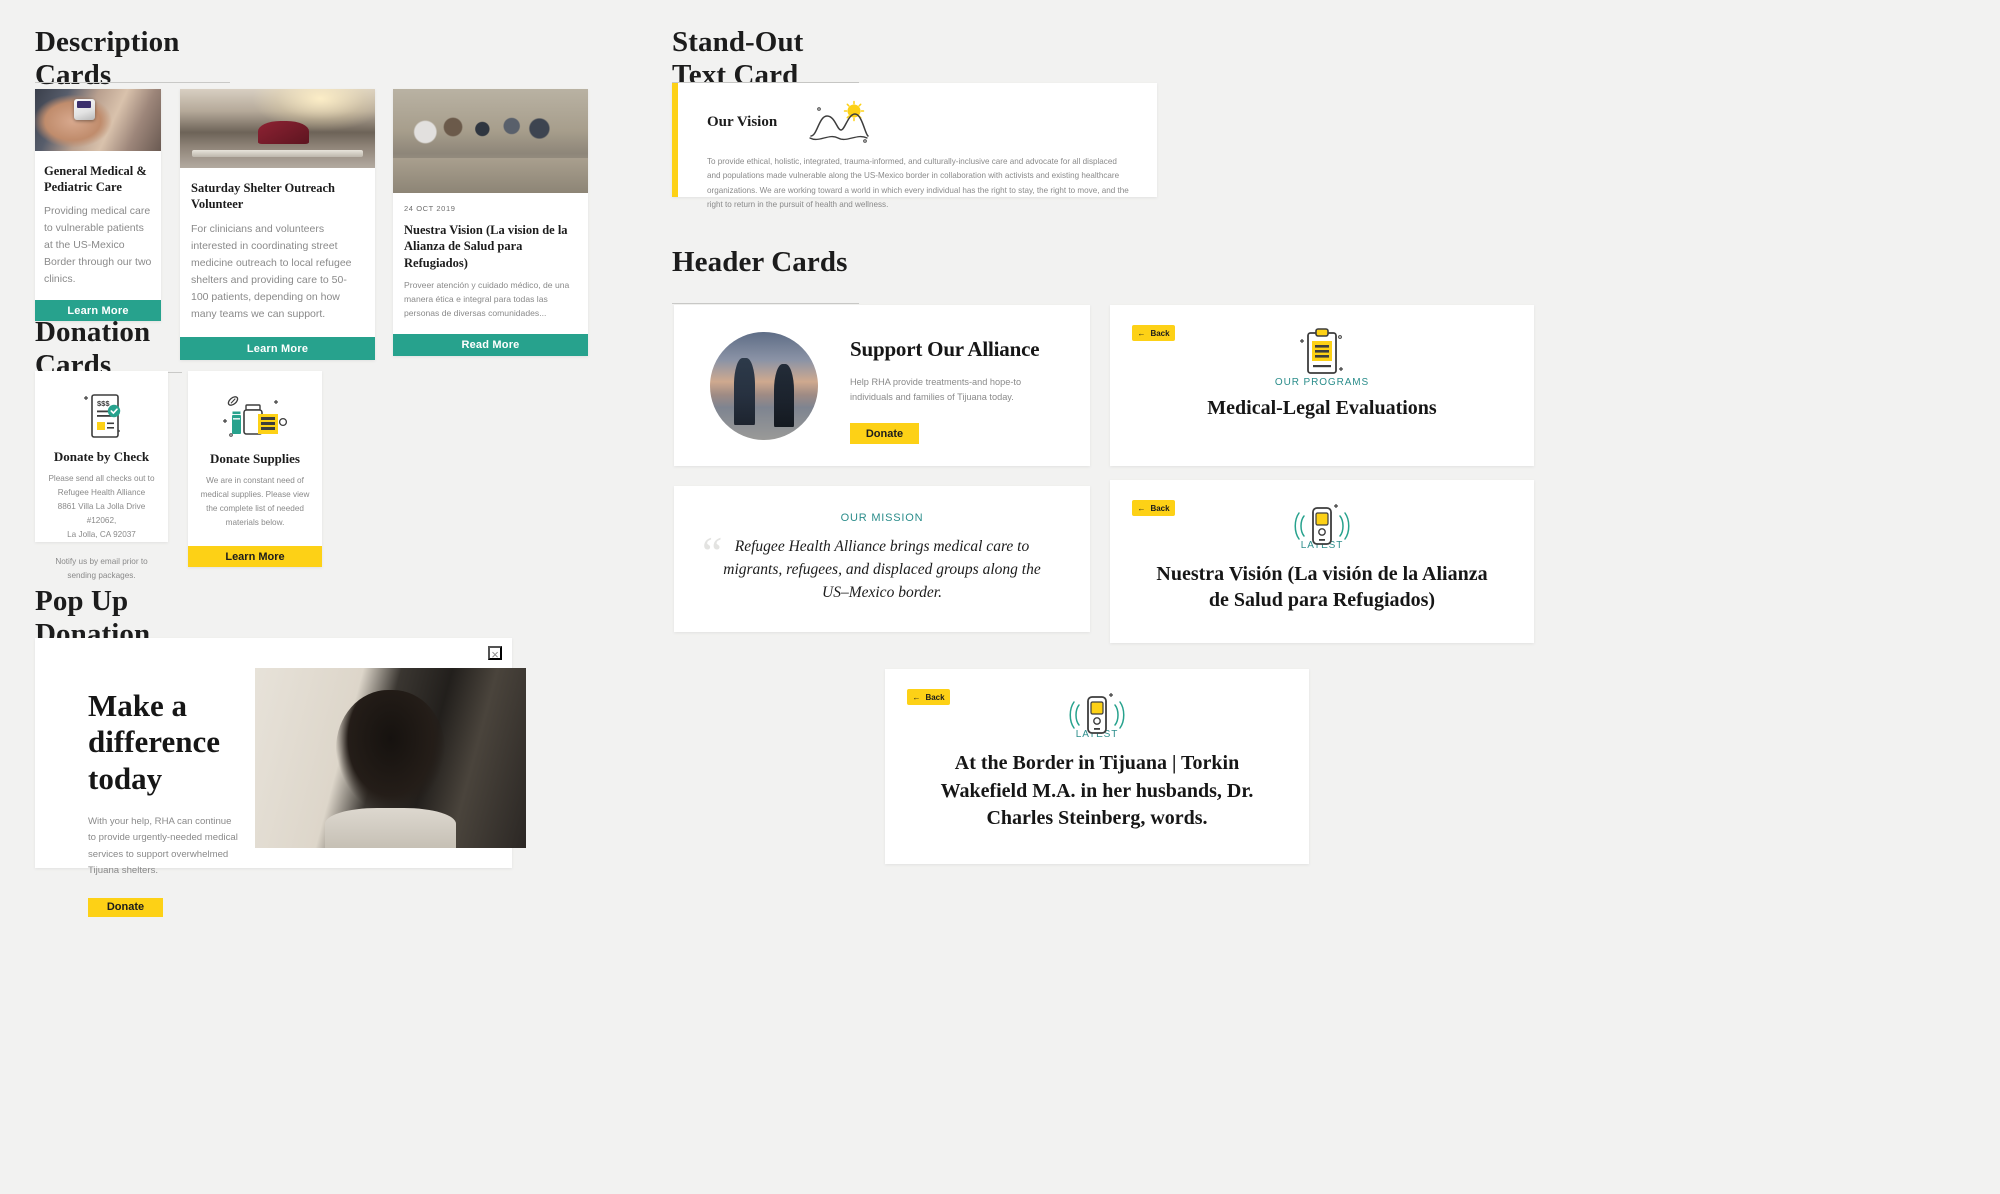 The width and height of the screenshot is (2000, 1194). What do you see at coordinates (490, 141) in the screenshot?
I see `volunteer-group-photo` at bounding box center [490, 141].